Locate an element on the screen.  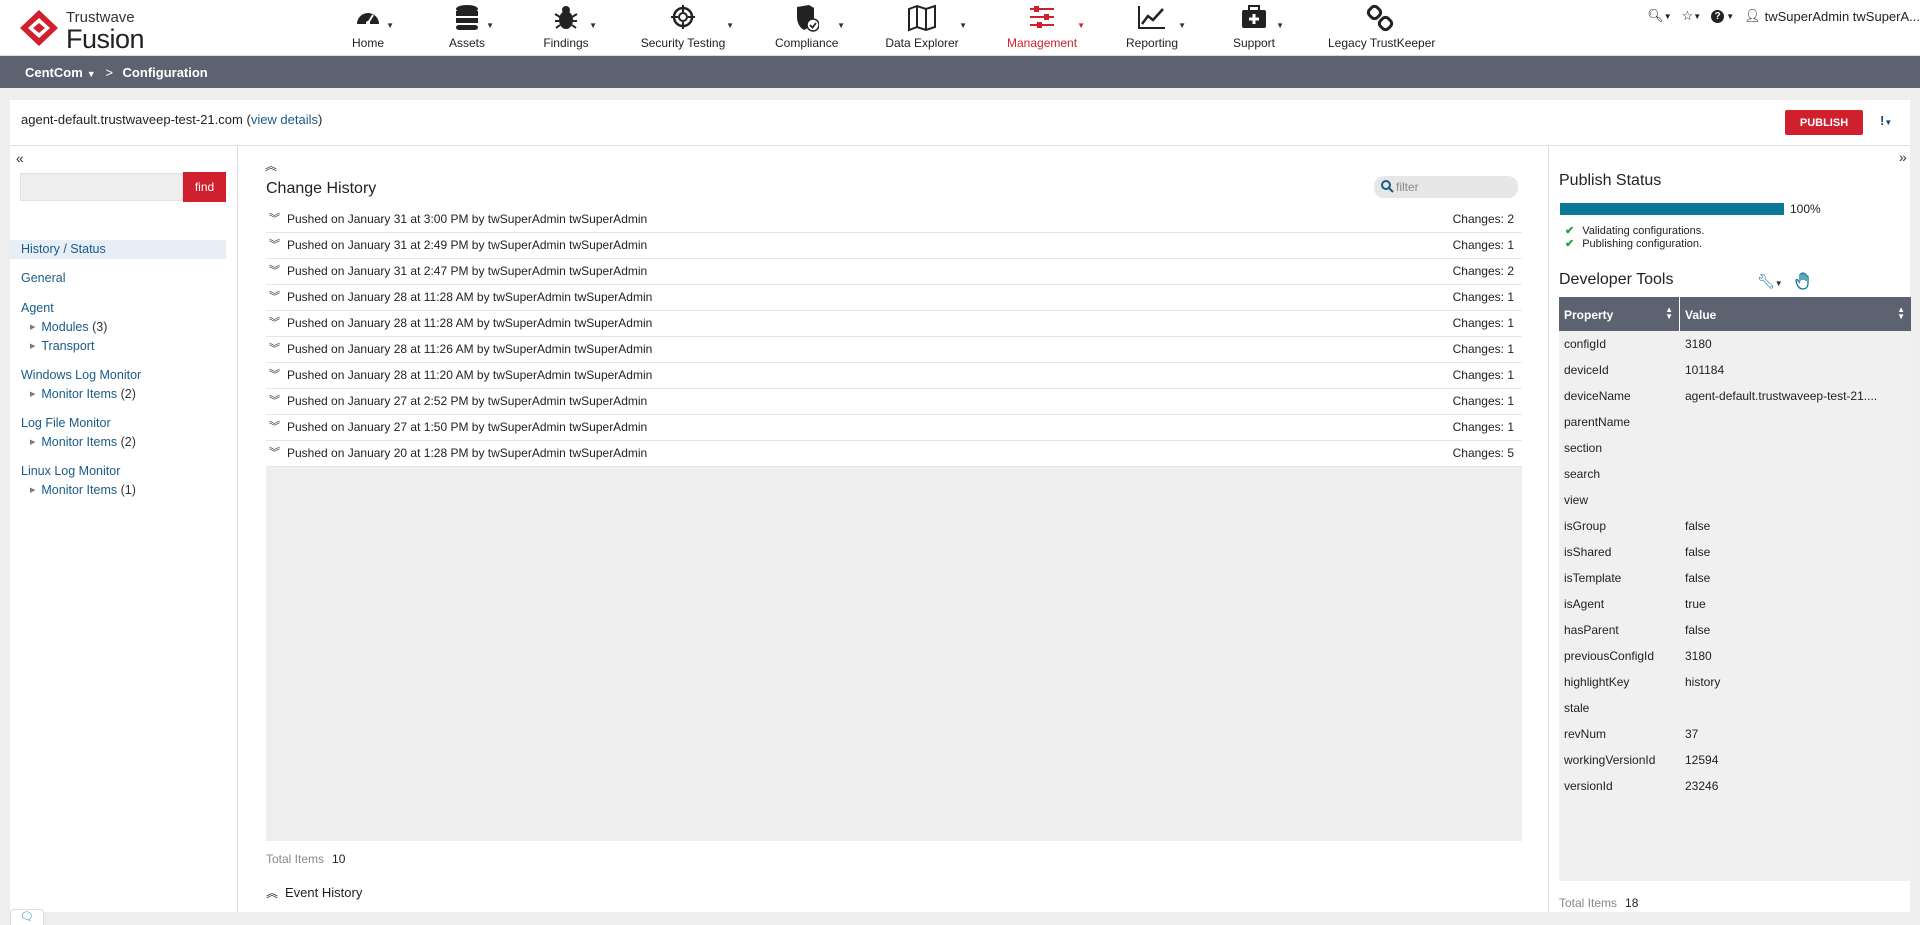
tree-search-input is located at coordinates (101, 187).